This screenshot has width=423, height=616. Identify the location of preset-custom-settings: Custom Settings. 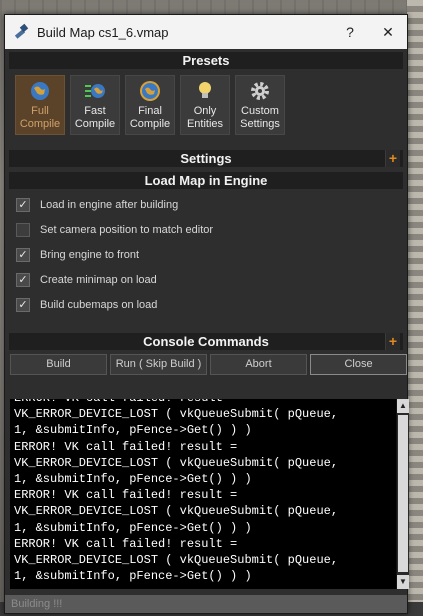
(260, 105).